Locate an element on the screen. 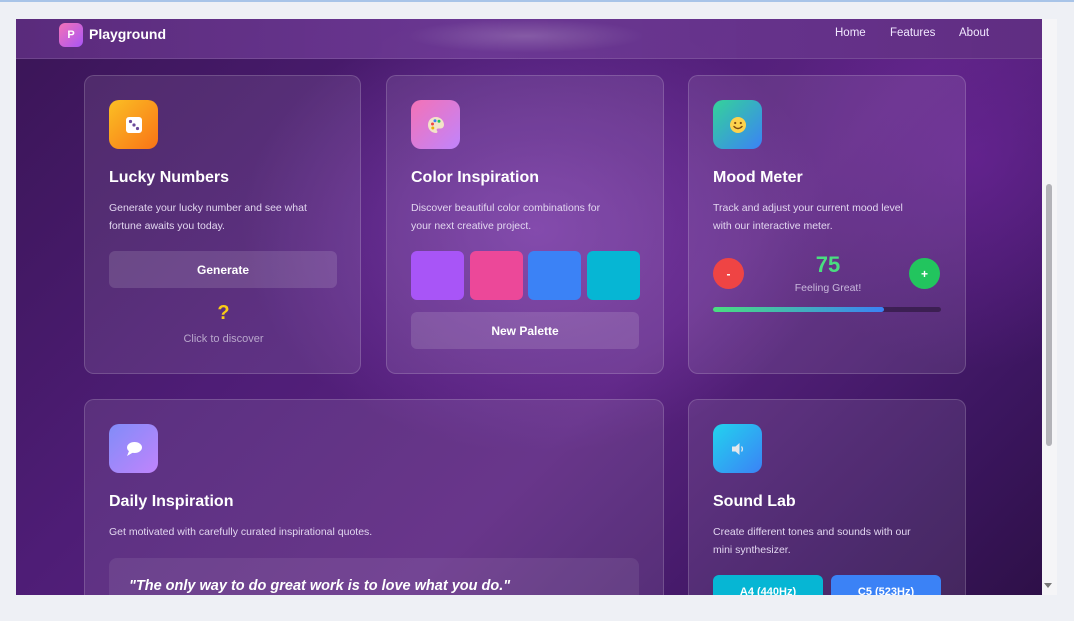 This screenshot has width=1074, height=621. nav-link-features: Features is located at coordinates (912, 33).